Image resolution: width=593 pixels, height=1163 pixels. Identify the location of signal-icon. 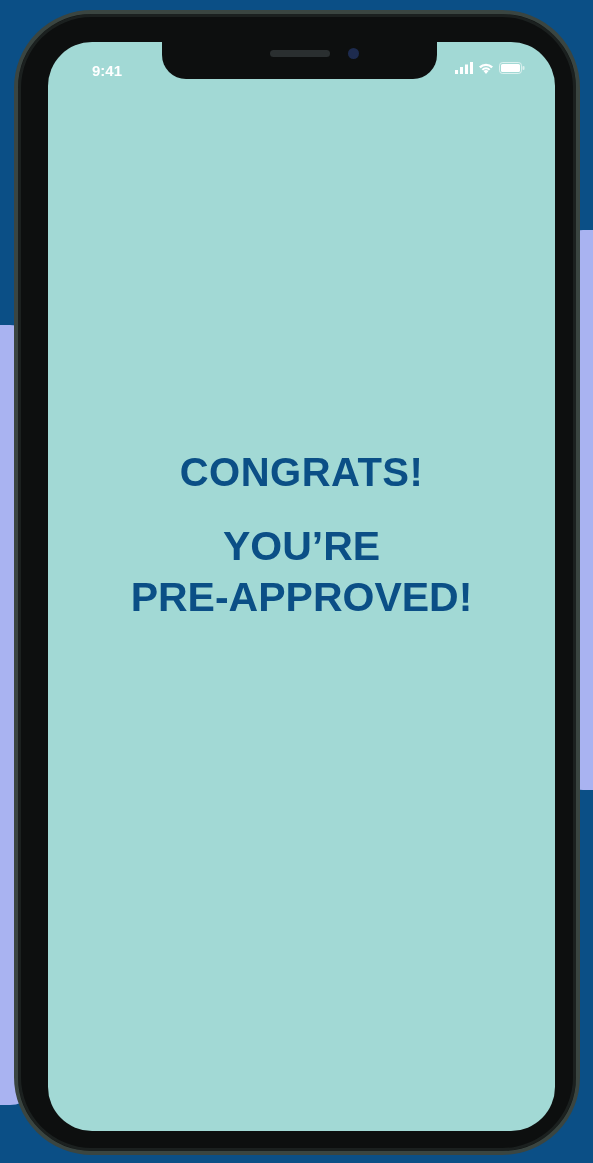
(464, 68).